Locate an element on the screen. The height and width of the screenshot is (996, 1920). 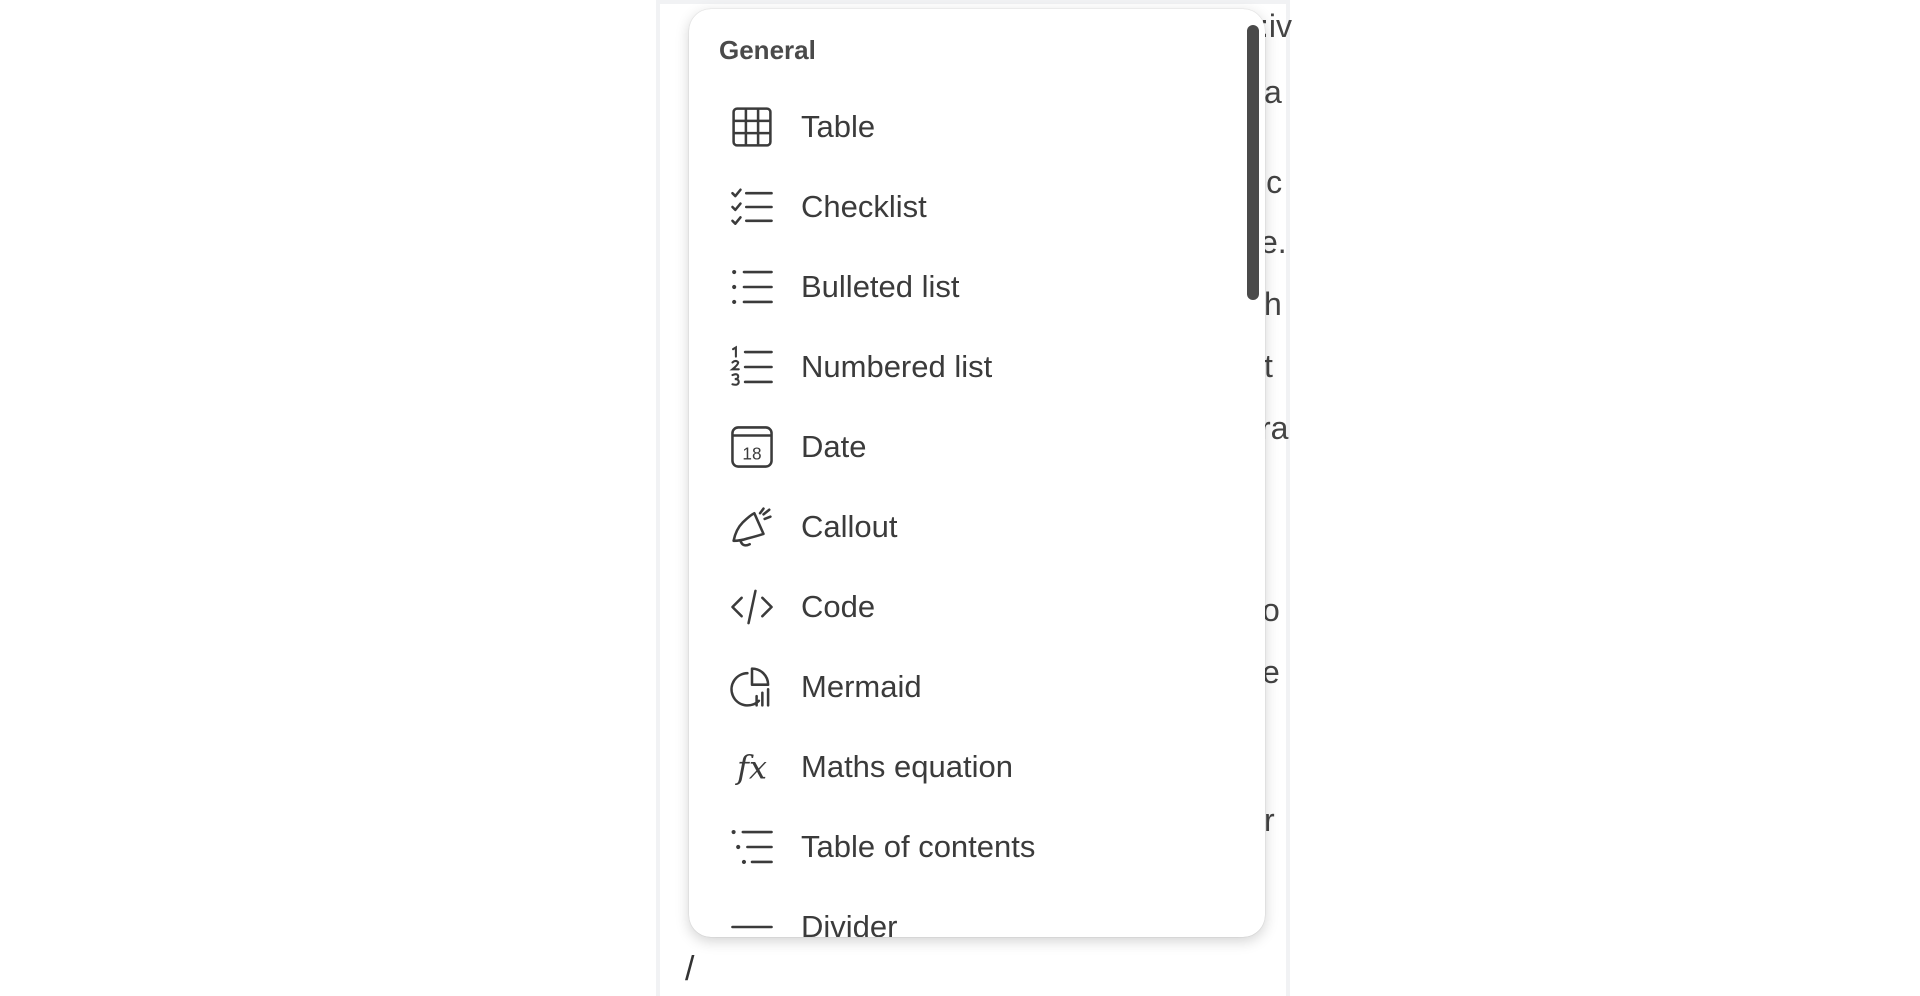
menu-item-divider: Divider is located at coordinates (969, 914).